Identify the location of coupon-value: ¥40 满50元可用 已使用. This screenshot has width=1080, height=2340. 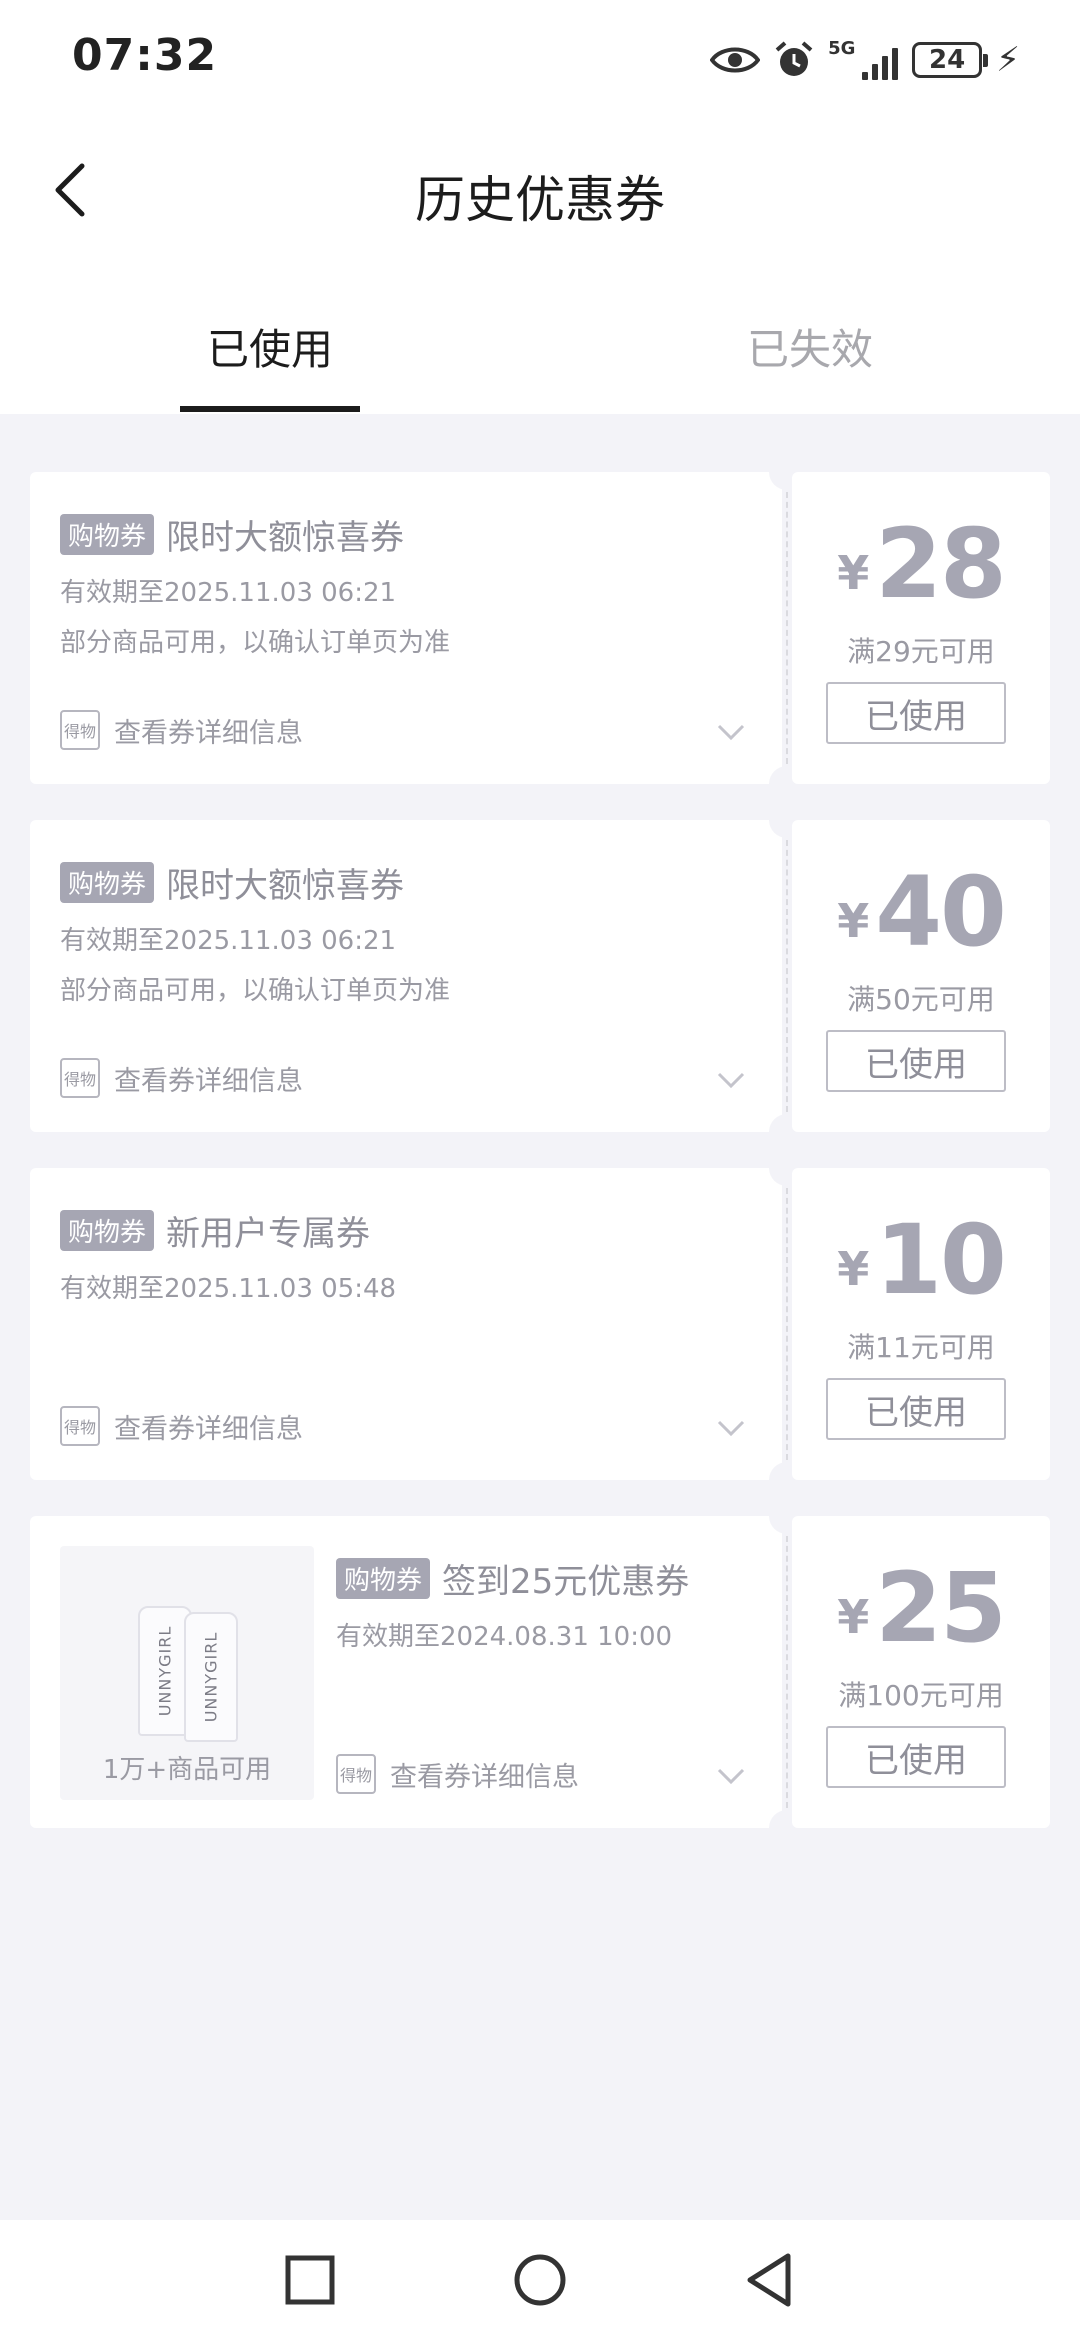
(921, 976).